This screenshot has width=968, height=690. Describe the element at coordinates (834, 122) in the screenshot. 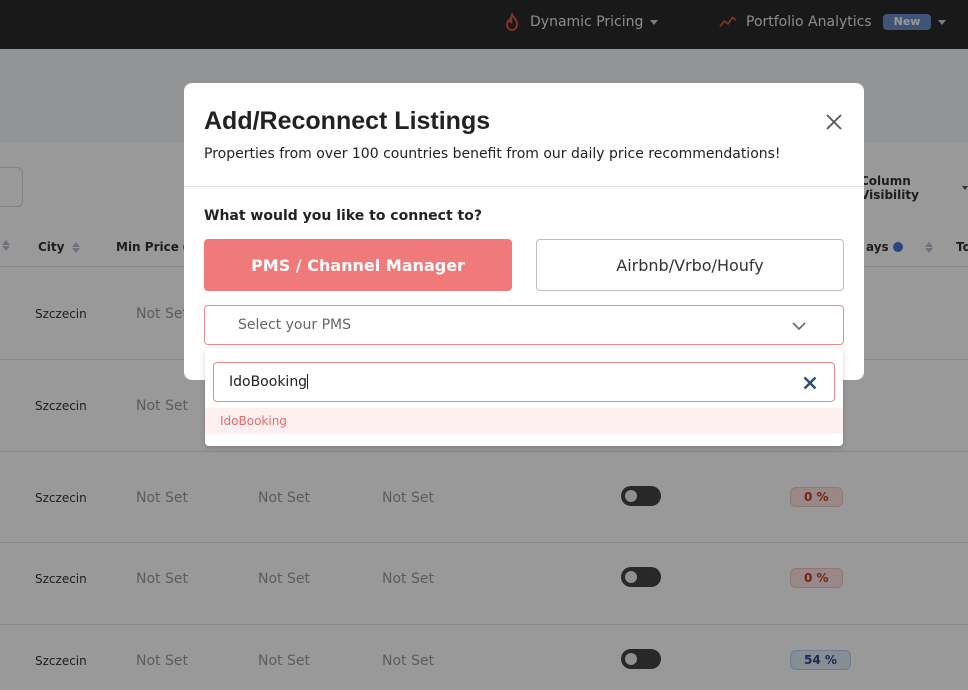

I see `close-icon` at that location.